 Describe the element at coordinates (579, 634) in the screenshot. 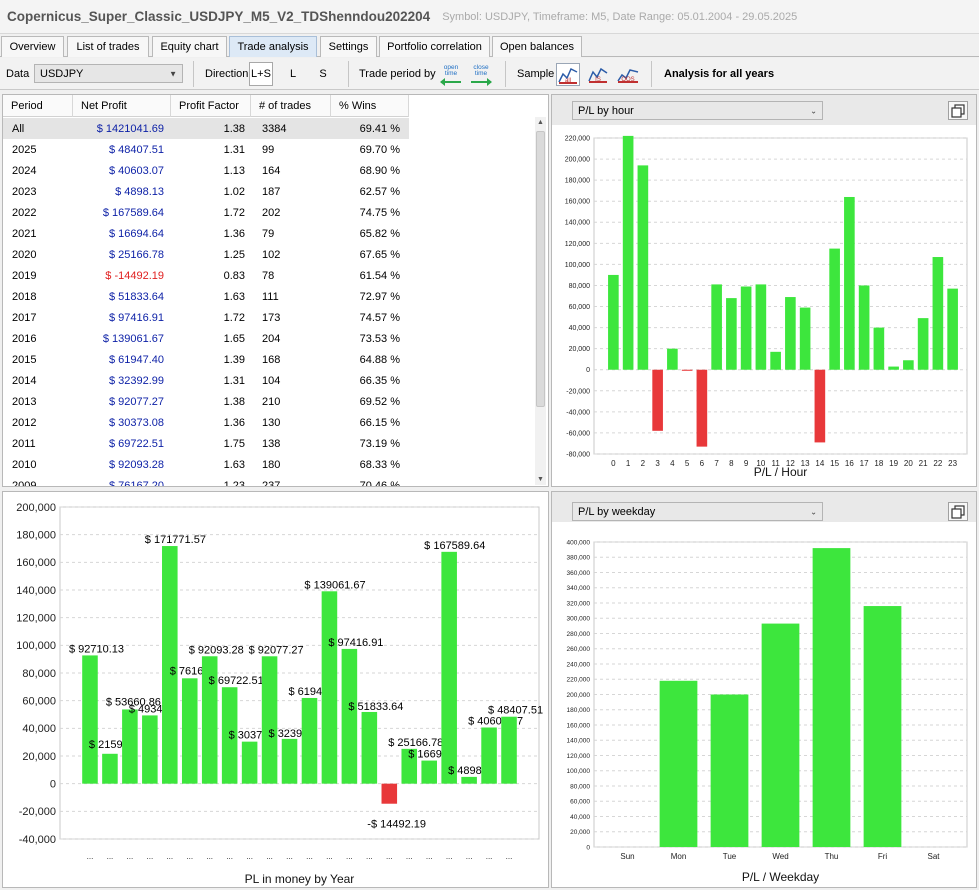

I see `y-tick-label: 280,000` at that location.